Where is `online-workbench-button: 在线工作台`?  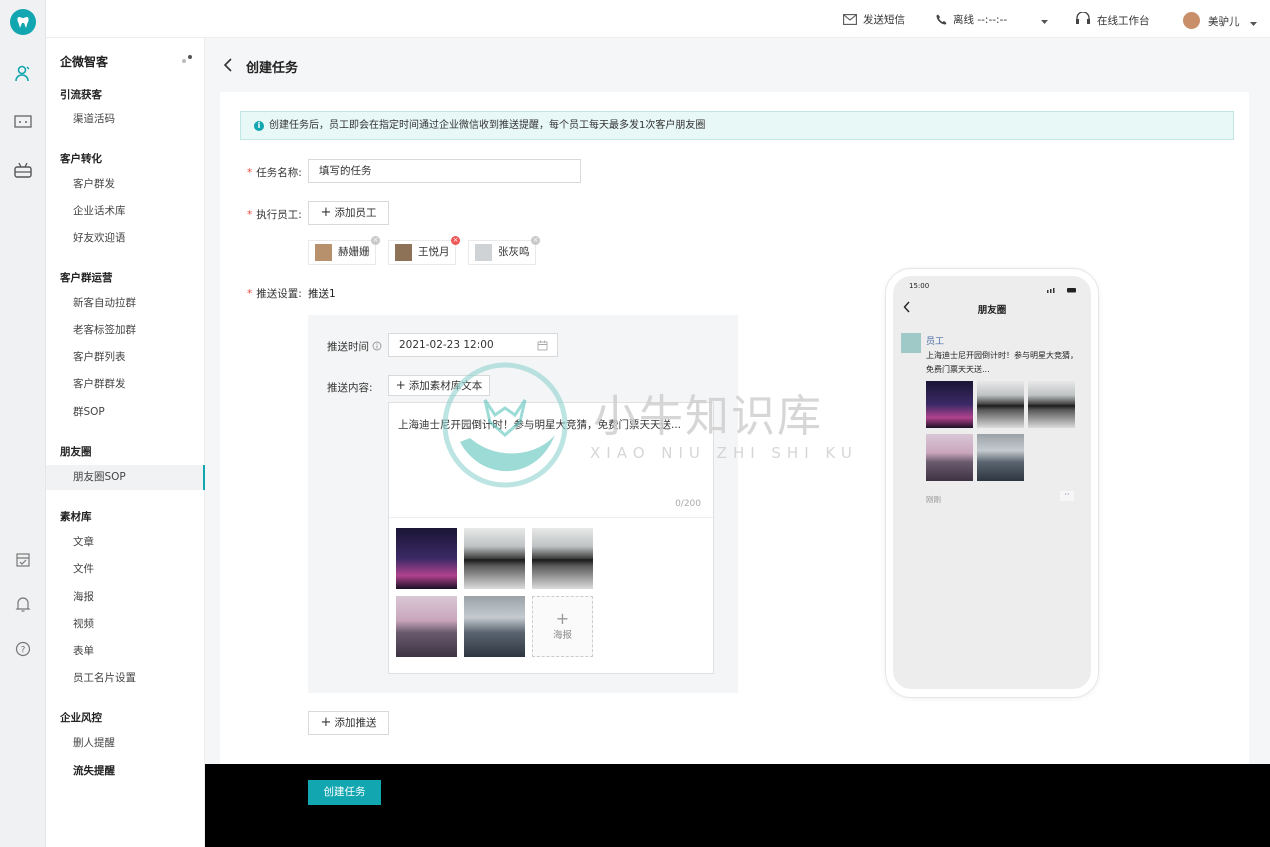 online-workbench-button: 在线工作台 is located at coordinates (1112, 19).